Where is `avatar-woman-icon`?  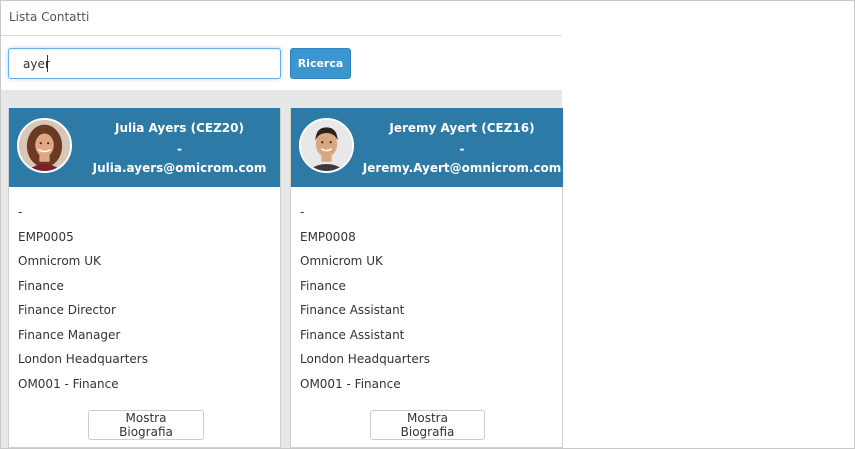 avatar-woman-icon is located at coordinates (44, 145).